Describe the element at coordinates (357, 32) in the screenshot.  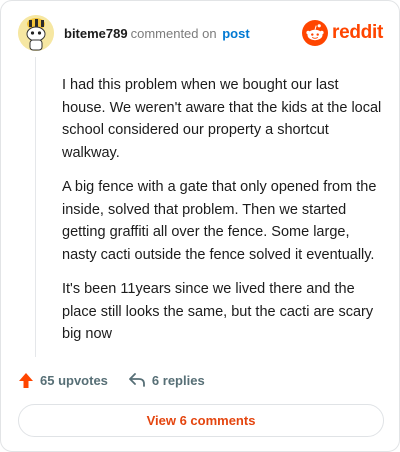
I see `reddit-wordmark: reddit` at that location.